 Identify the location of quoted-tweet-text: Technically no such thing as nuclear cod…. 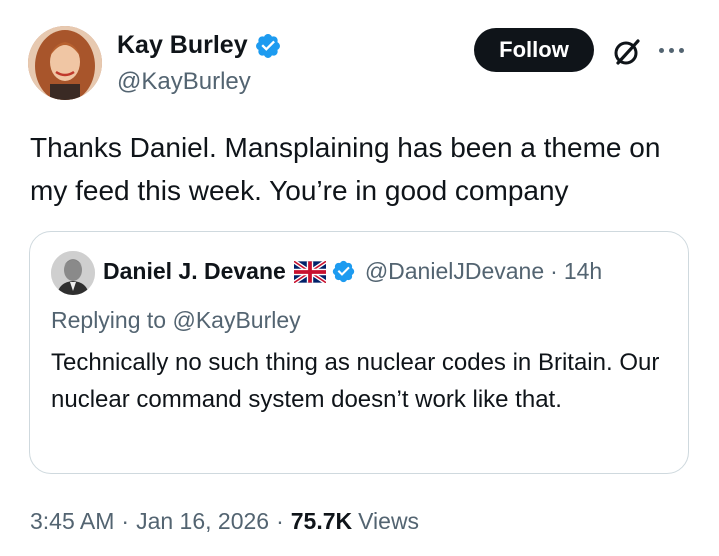
(355, 381).